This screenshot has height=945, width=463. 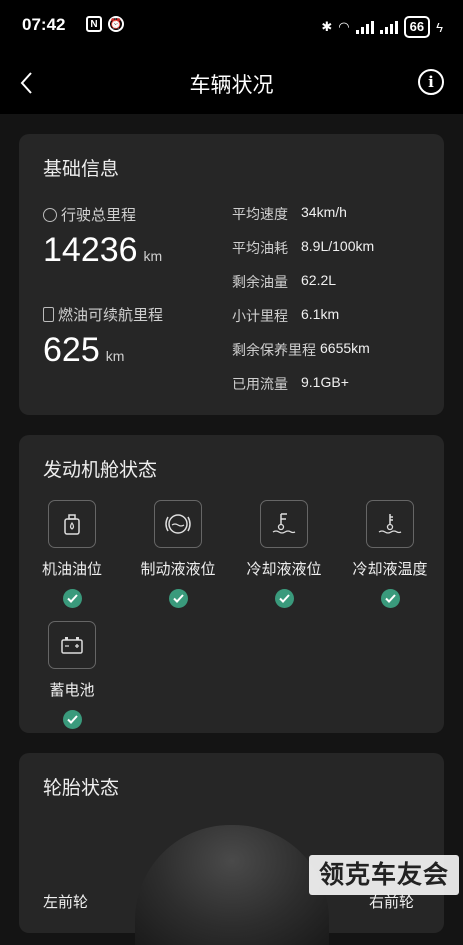 I want to click on info-button: i, so click(x=431, y=82).